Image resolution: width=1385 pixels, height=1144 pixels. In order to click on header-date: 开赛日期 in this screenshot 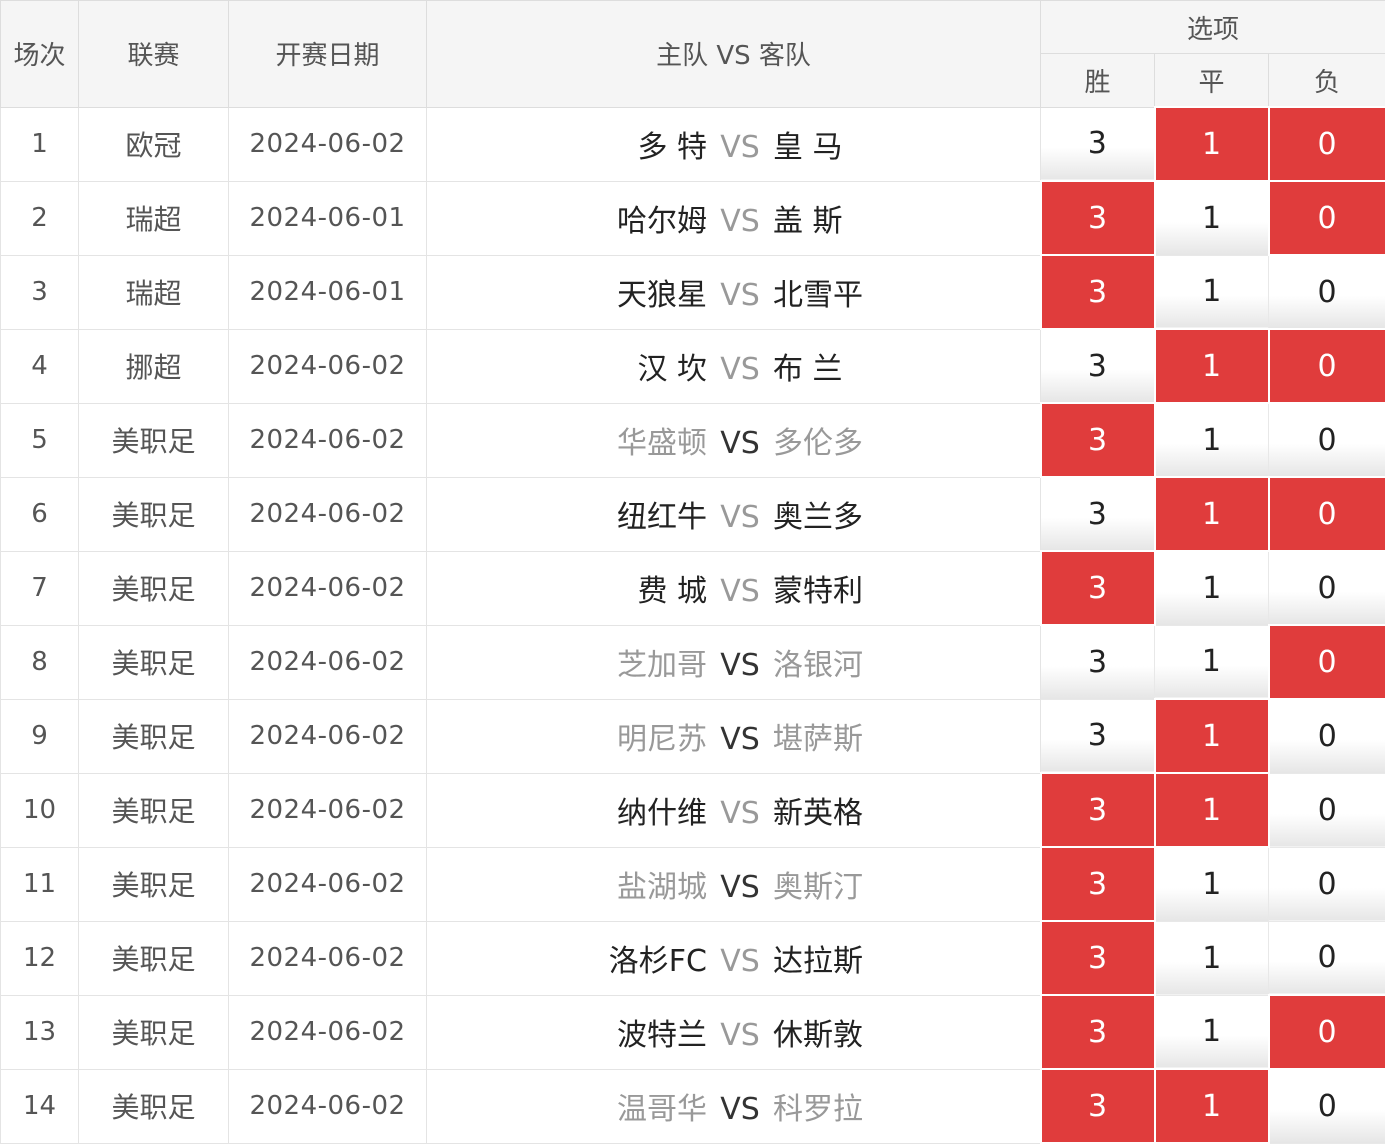, I will do `click(328, 54)`.